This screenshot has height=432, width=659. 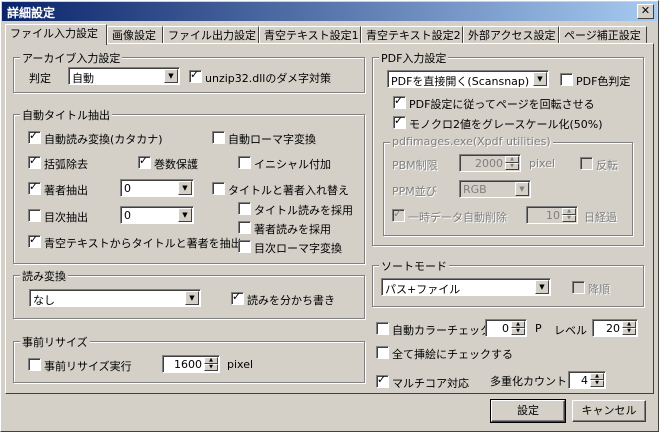 What do you see at coordinates (237, 297) in the screenshot?
I see `separate-reading-checkbox` at bounding box center [237, 297].